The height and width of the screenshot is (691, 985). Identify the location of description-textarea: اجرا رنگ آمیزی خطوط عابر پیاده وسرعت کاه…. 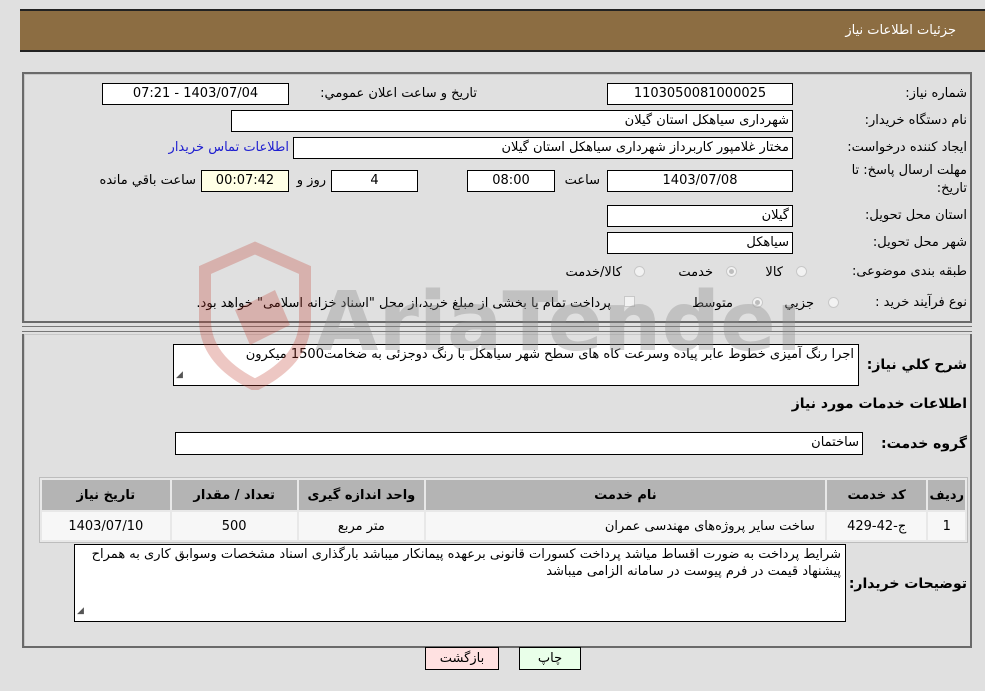
(516, 365).